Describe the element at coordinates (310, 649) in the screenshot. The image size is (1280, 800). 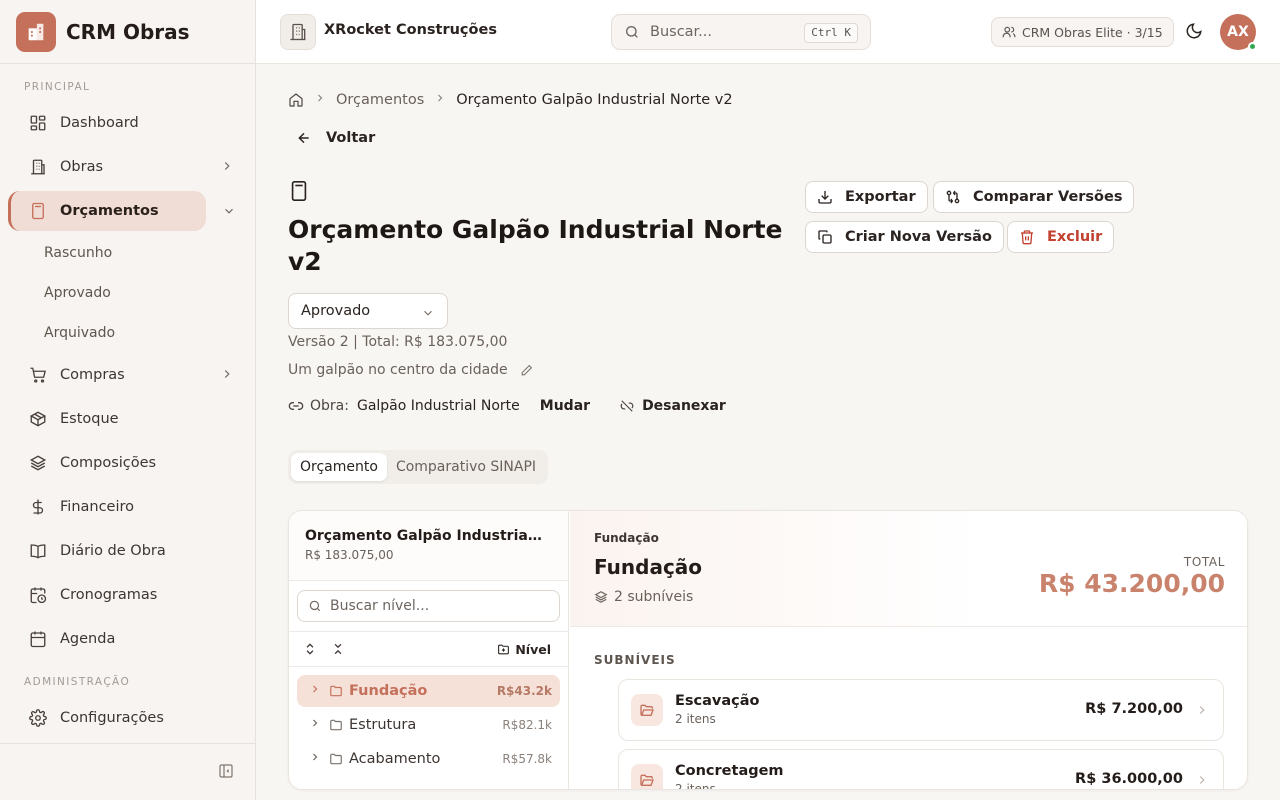
I see `expand-all-icon` at that location.